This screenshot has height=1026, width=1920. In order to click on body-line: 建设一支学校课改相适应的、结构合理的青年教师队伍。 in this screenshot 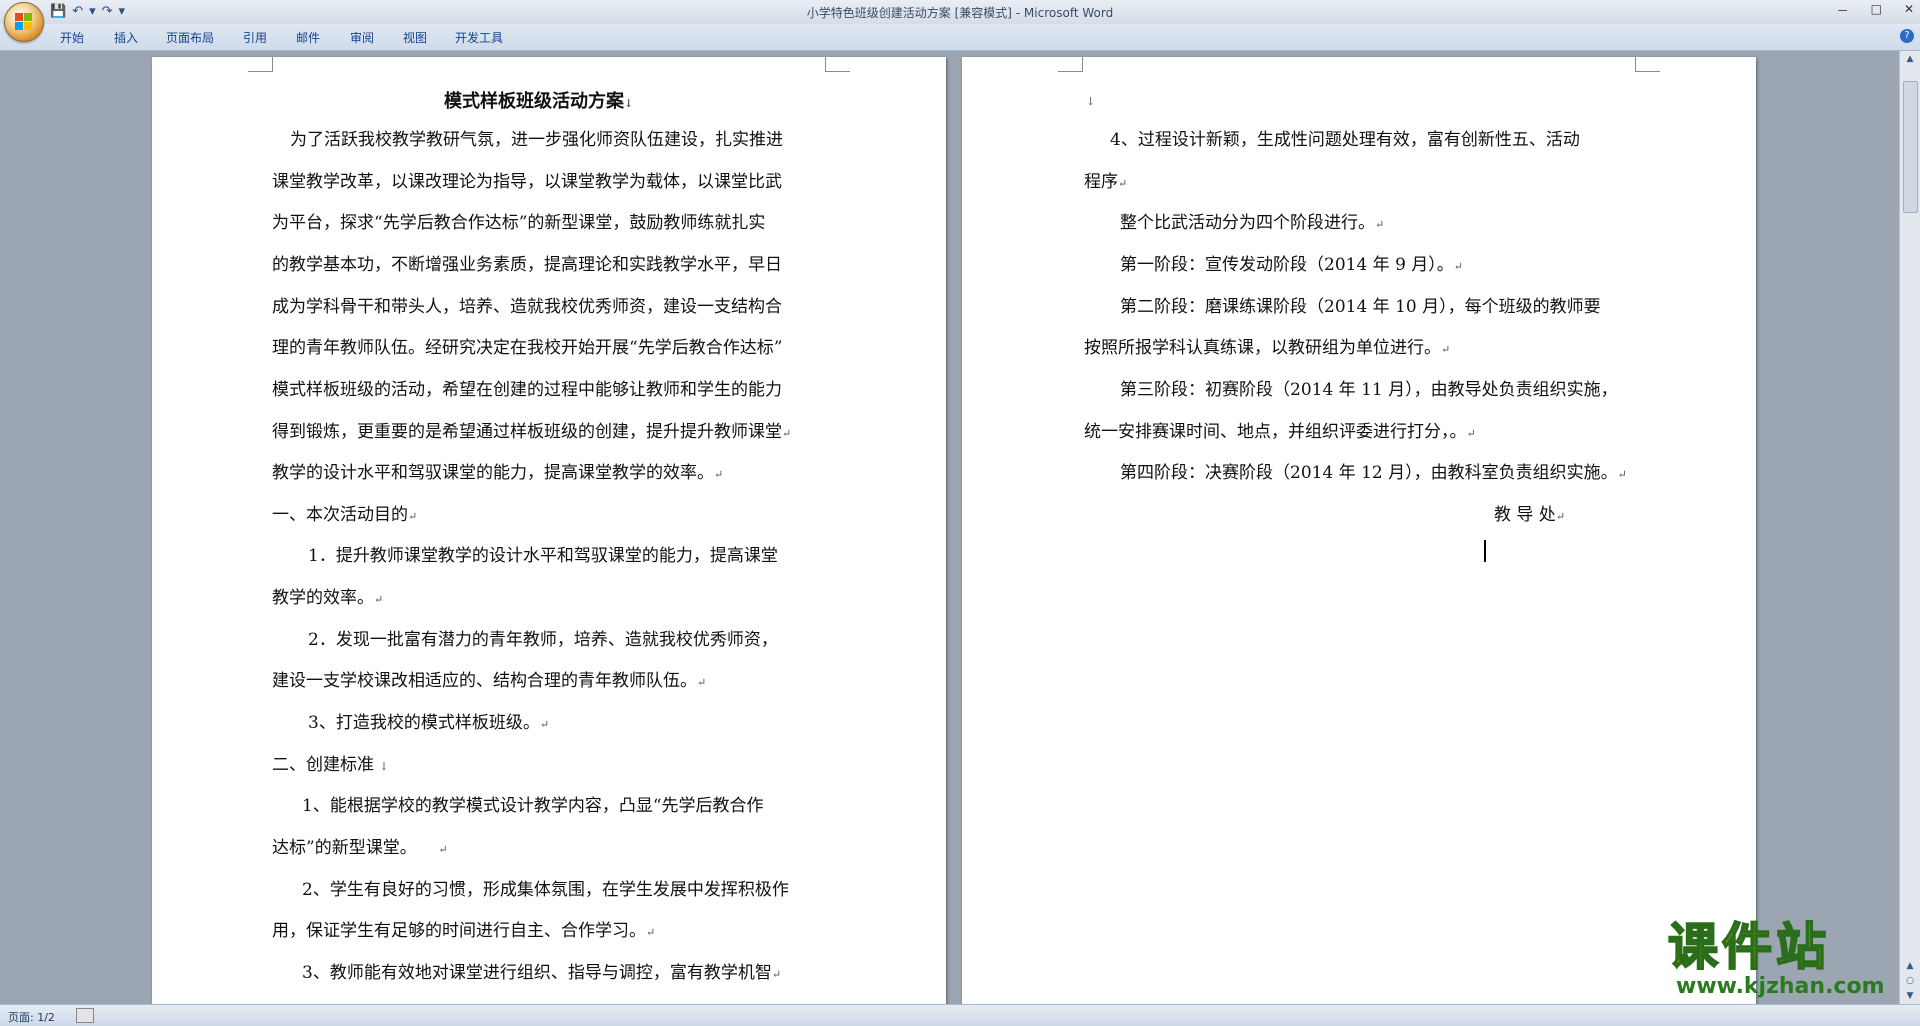, I will do `click(484, 681)`.